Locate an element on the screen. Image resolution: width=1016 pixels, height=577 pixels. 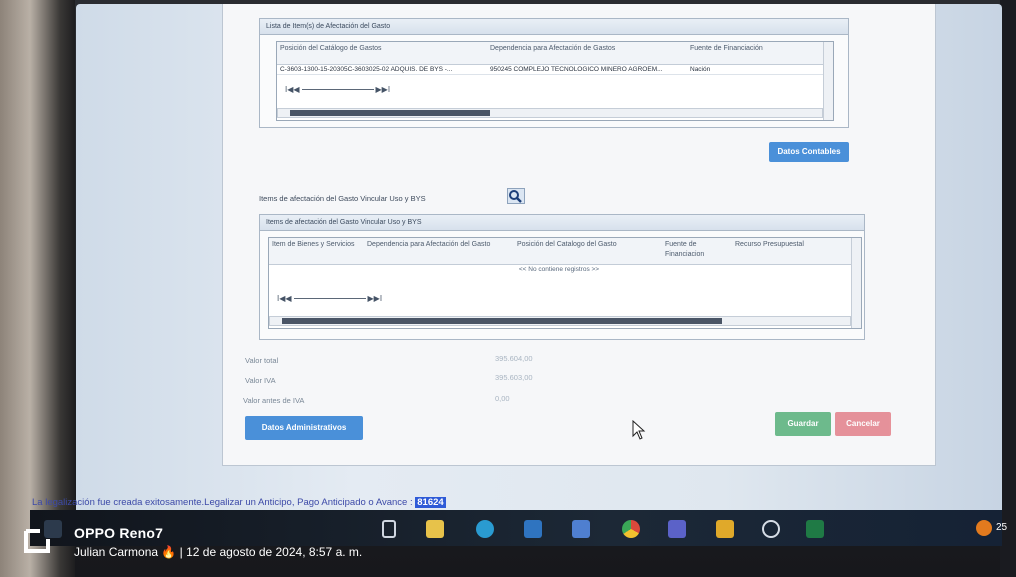
vincular-horizontal-scrollbar is located at coordinates (560, 321).